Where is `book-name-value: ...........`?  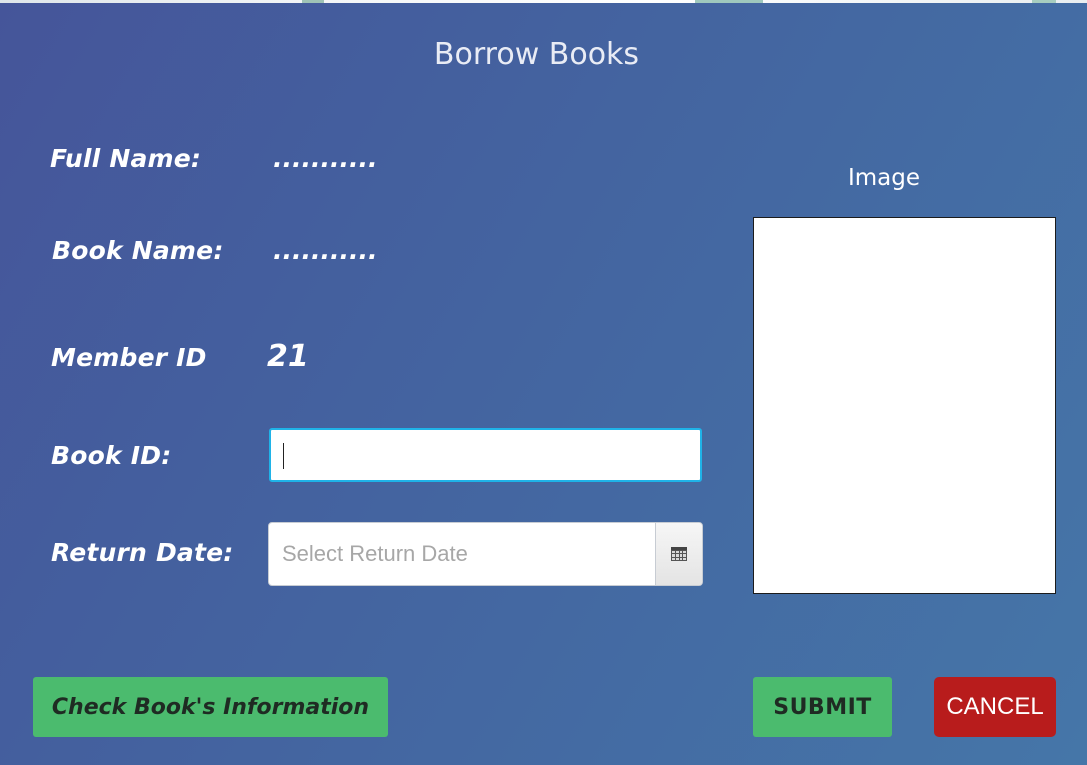
book-name-value: ........... is located at coordinates (325, 250).